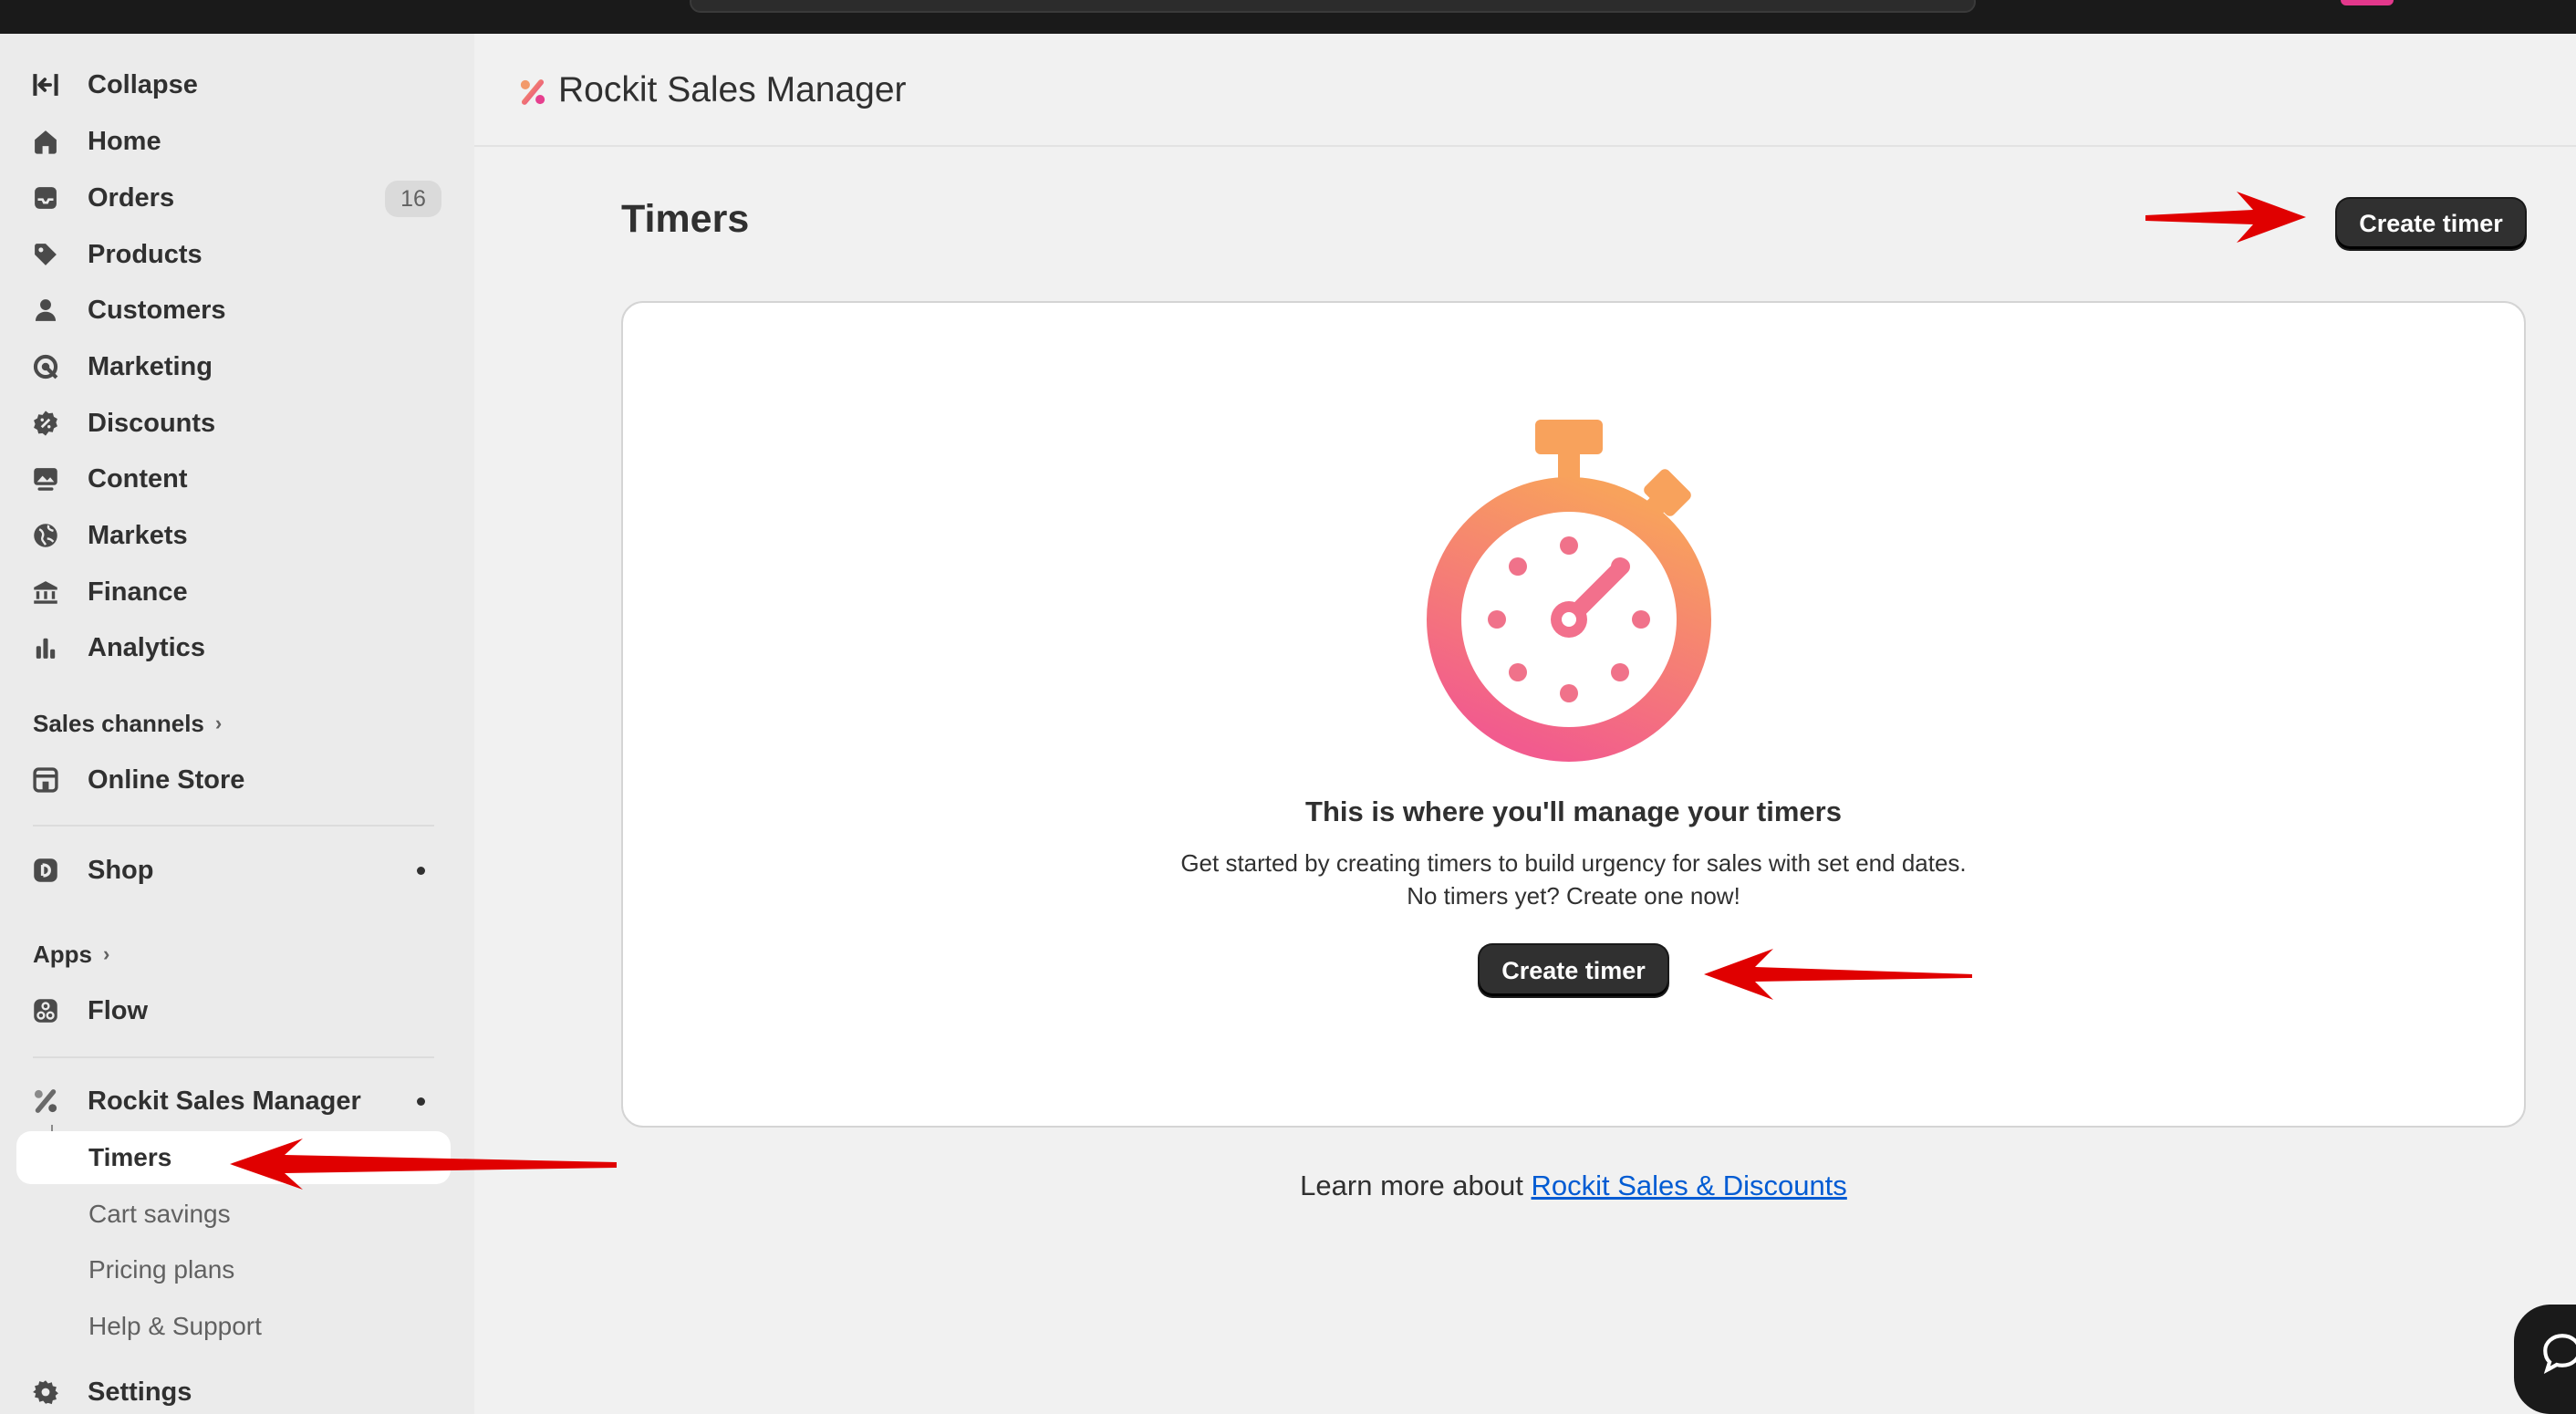  What do you see at coordinates (45, 592) in the screenshot?
I see `bank-icon` at bounding box center [45, 592].